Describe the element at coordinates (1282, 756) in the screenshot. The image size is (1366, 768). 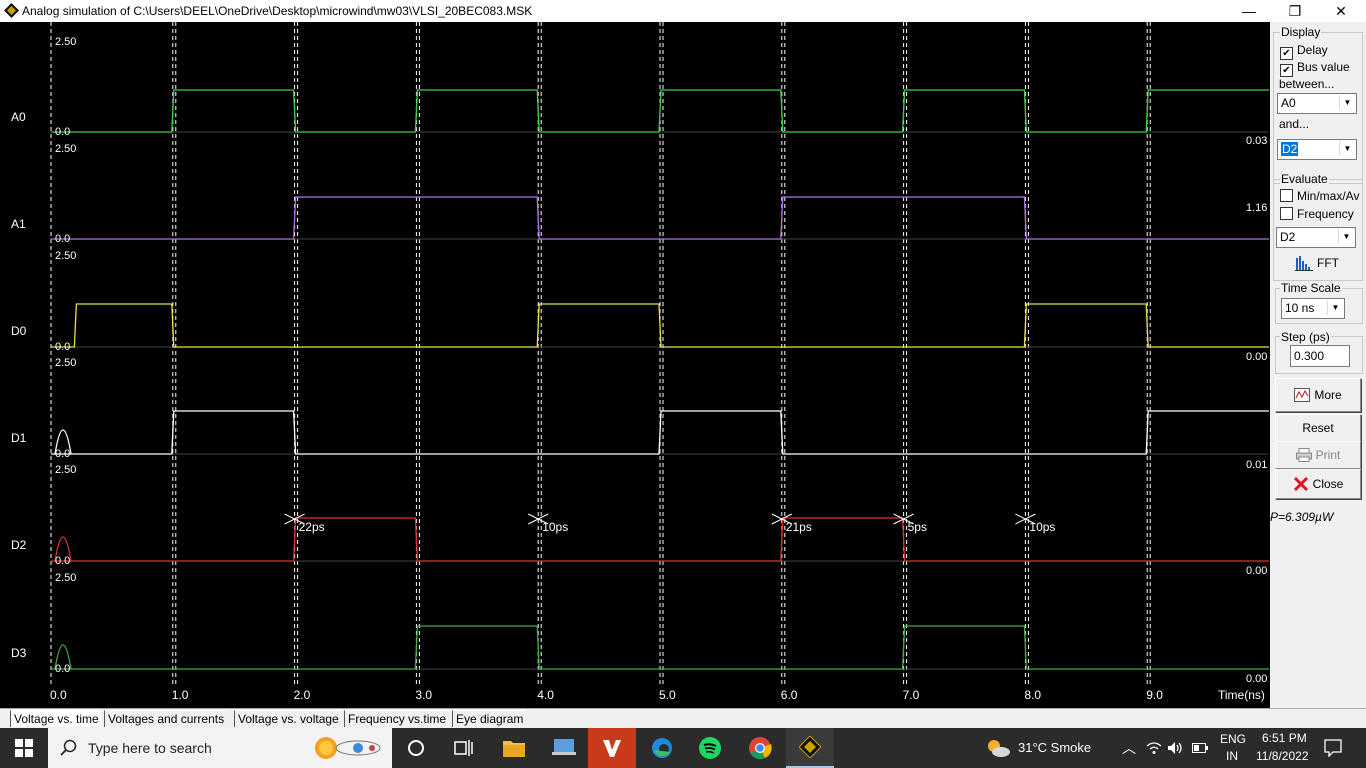
I see `clock-date: 11/8/2022` at that location.